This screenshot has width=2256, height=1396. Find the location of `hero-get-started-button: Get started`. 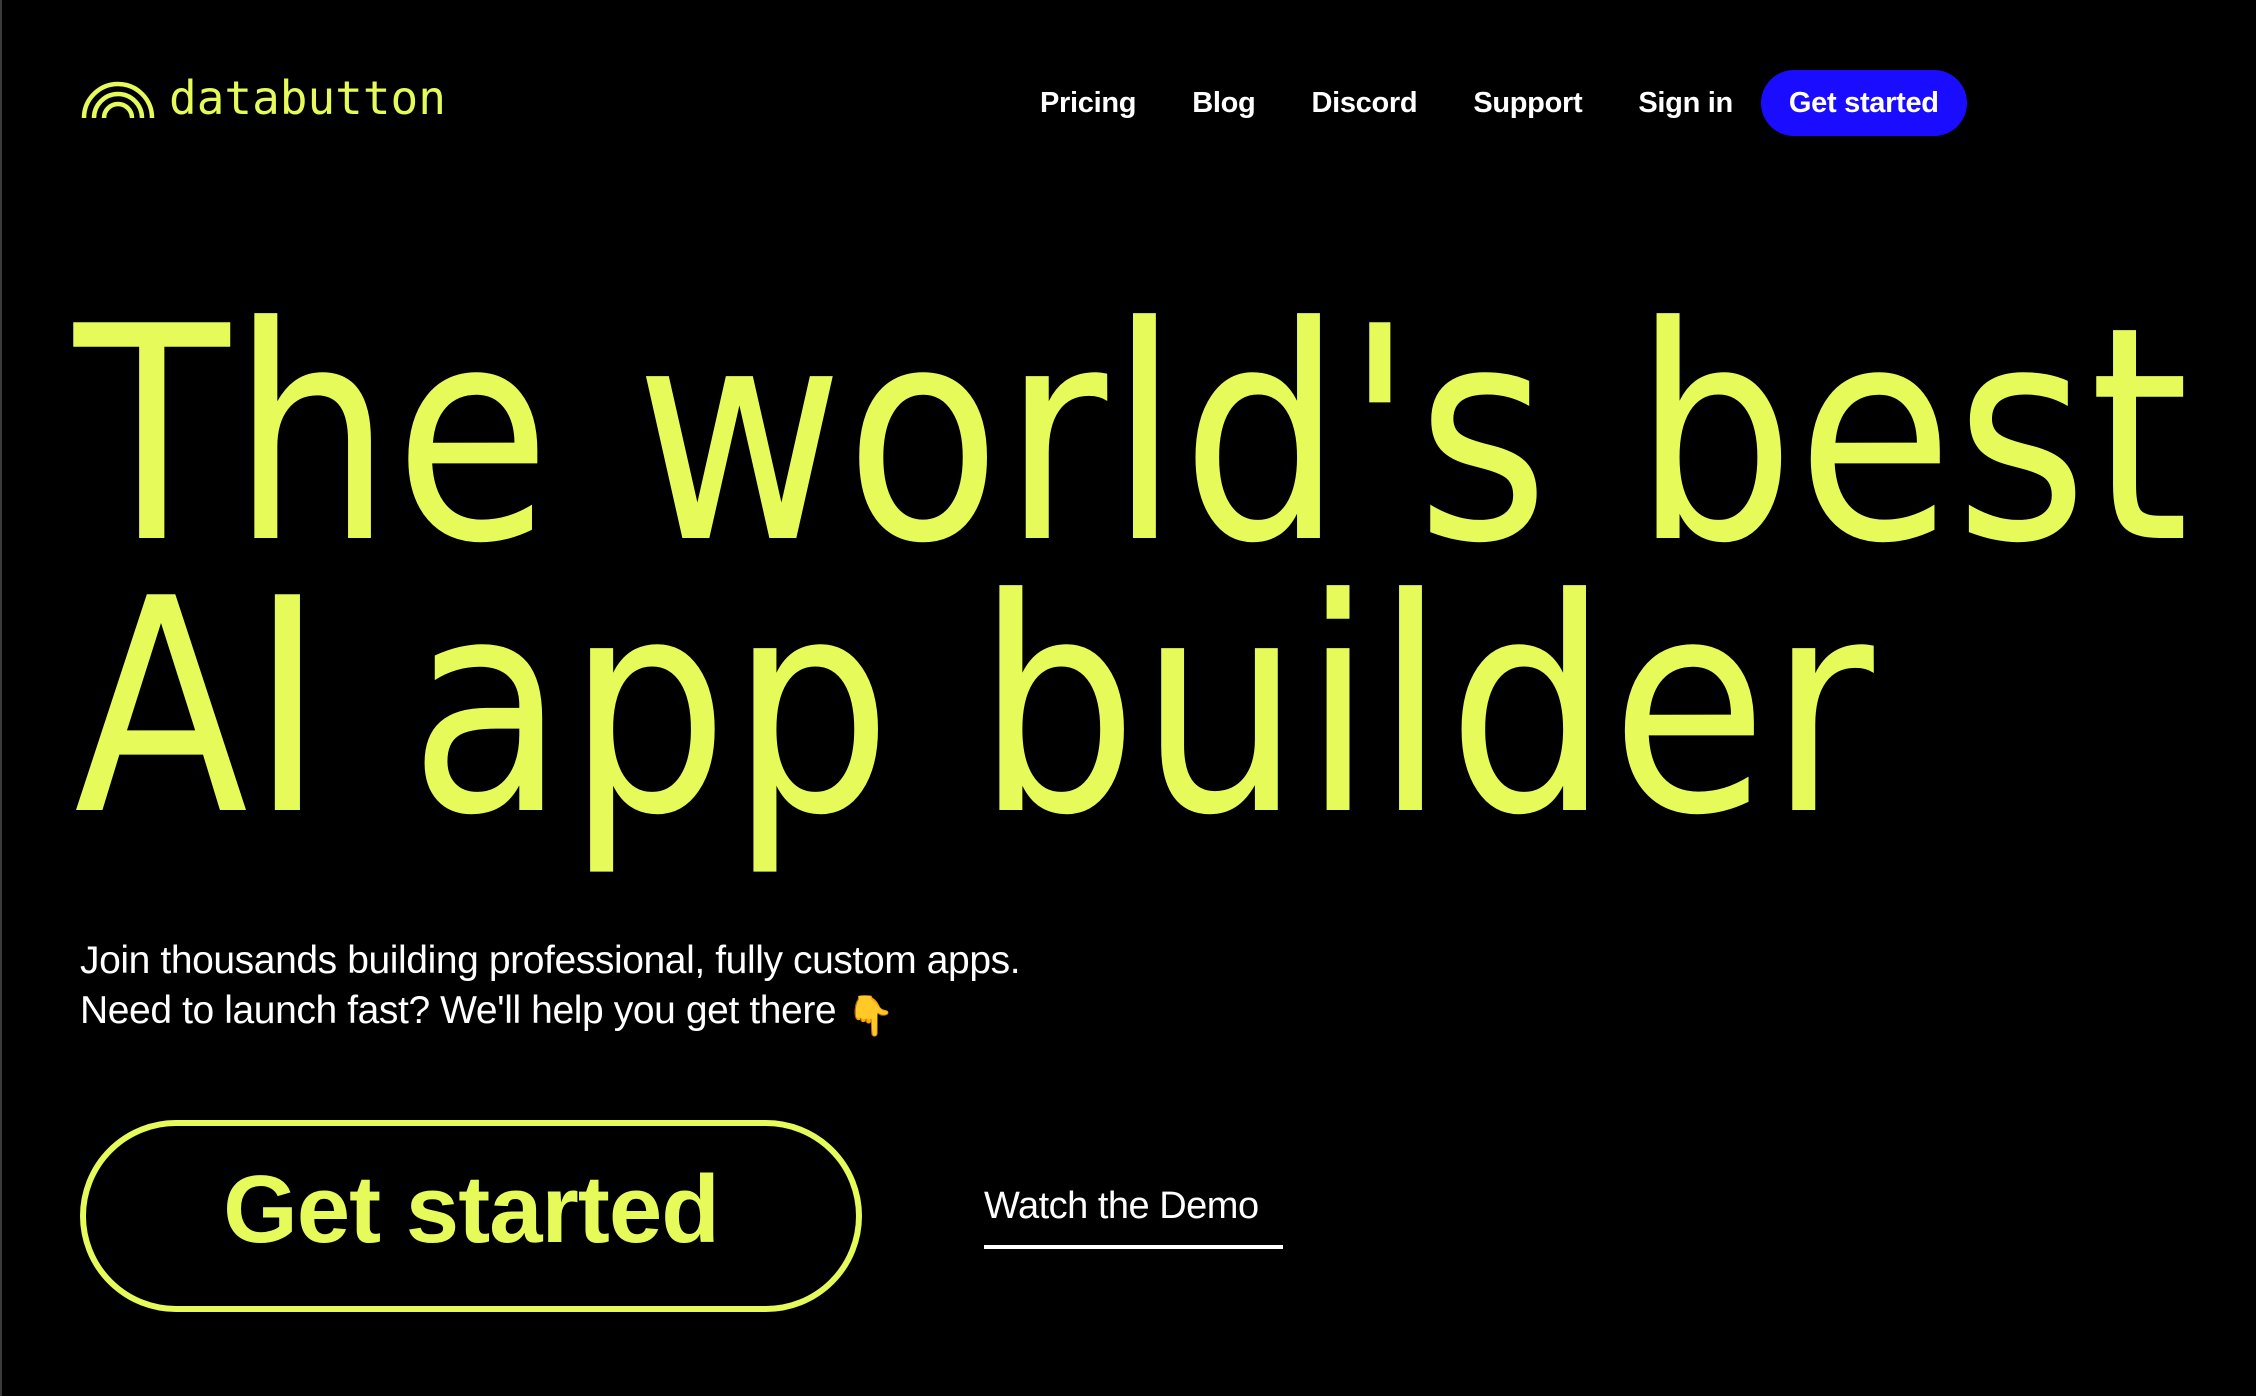

hero-get-started-button: Get started is located at coordinates (471, 1216).